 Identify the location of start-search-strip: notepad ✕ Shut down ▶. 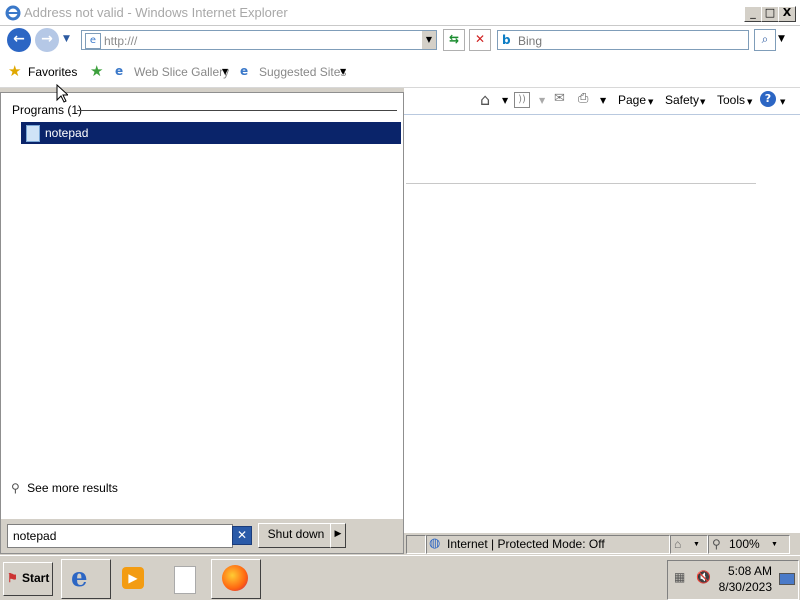
(202, 536).